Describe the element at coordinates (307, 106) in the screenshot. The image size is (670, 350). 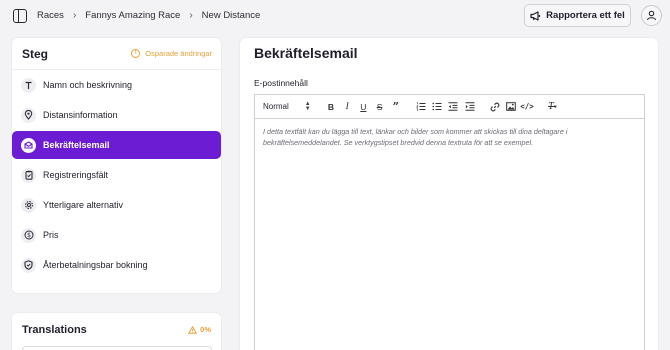
I see `updown-icon: ▲ ▼` at that location.